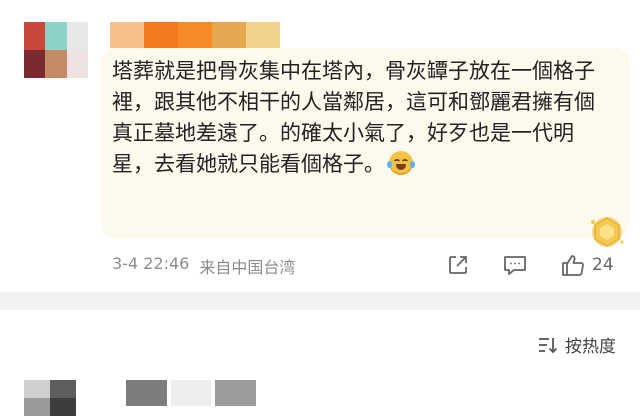 The width and height of the screenshot is (640, 416). Describe the element at coordinates (548, 345) in the screenshot. I see `sort-icon` at that location.